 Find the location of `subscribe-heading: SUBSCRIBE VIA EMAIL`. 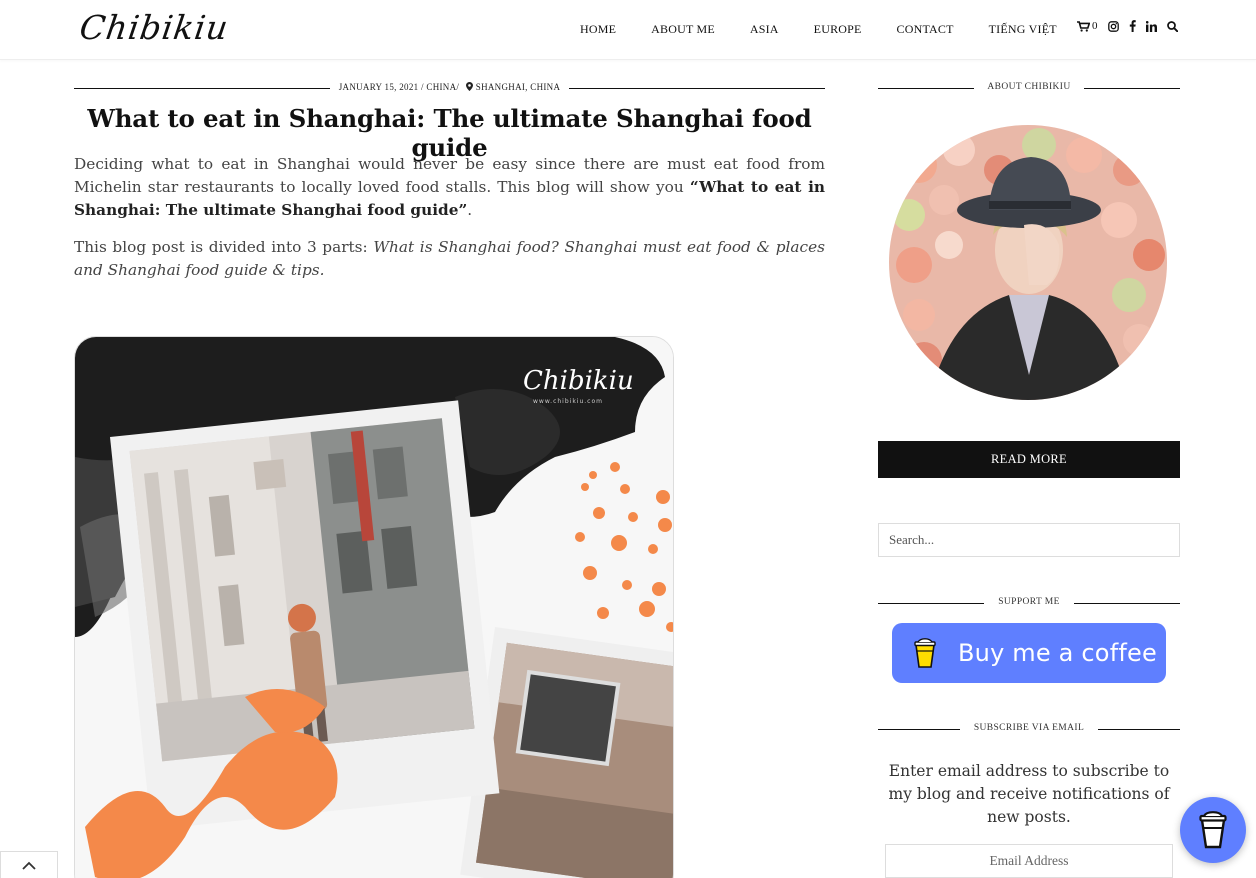

subscribe-heading: SUBSCRIBE VIA EMAIL is located at coordinates (1029, 730).